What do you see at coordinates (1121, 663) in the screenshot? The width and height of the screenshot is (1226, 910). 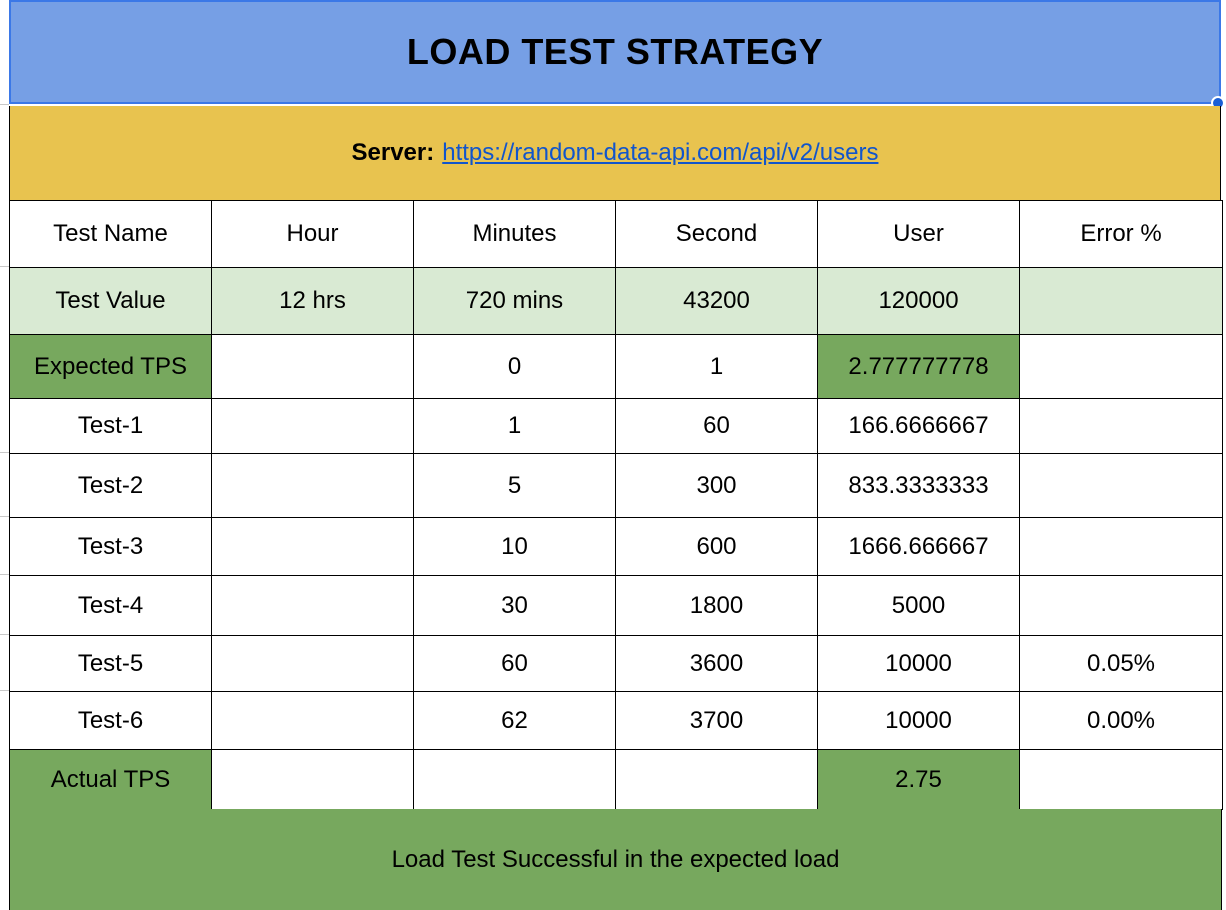 I see `table-cell: 0.05%` at bounding box center [1121, 663].